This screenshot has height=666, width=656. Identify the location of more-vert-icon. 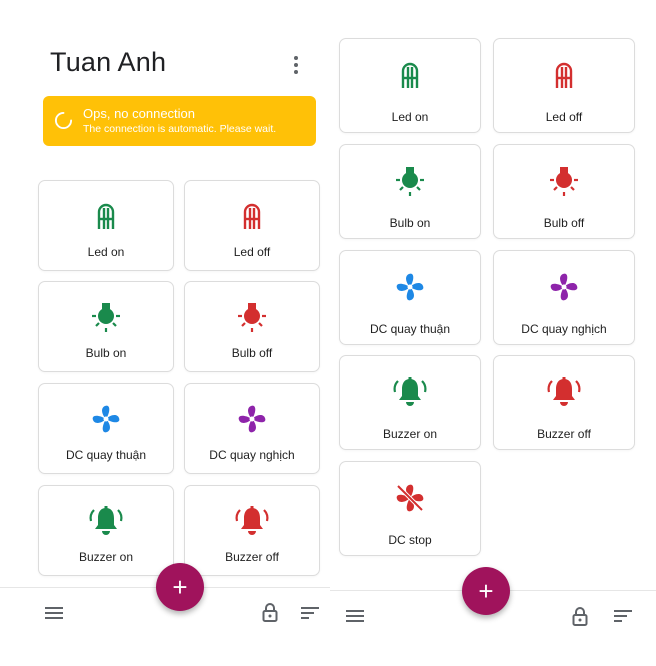
(296, 58).